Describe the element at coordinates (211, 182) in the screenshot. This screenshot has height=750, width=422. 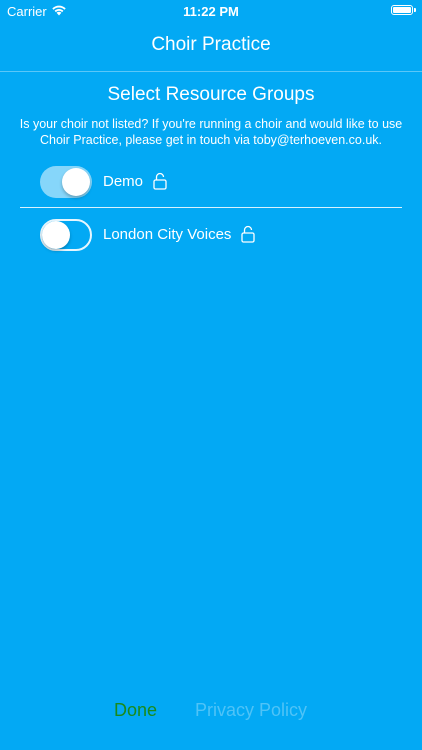
I see `group-row-demo: Demo` at that location.